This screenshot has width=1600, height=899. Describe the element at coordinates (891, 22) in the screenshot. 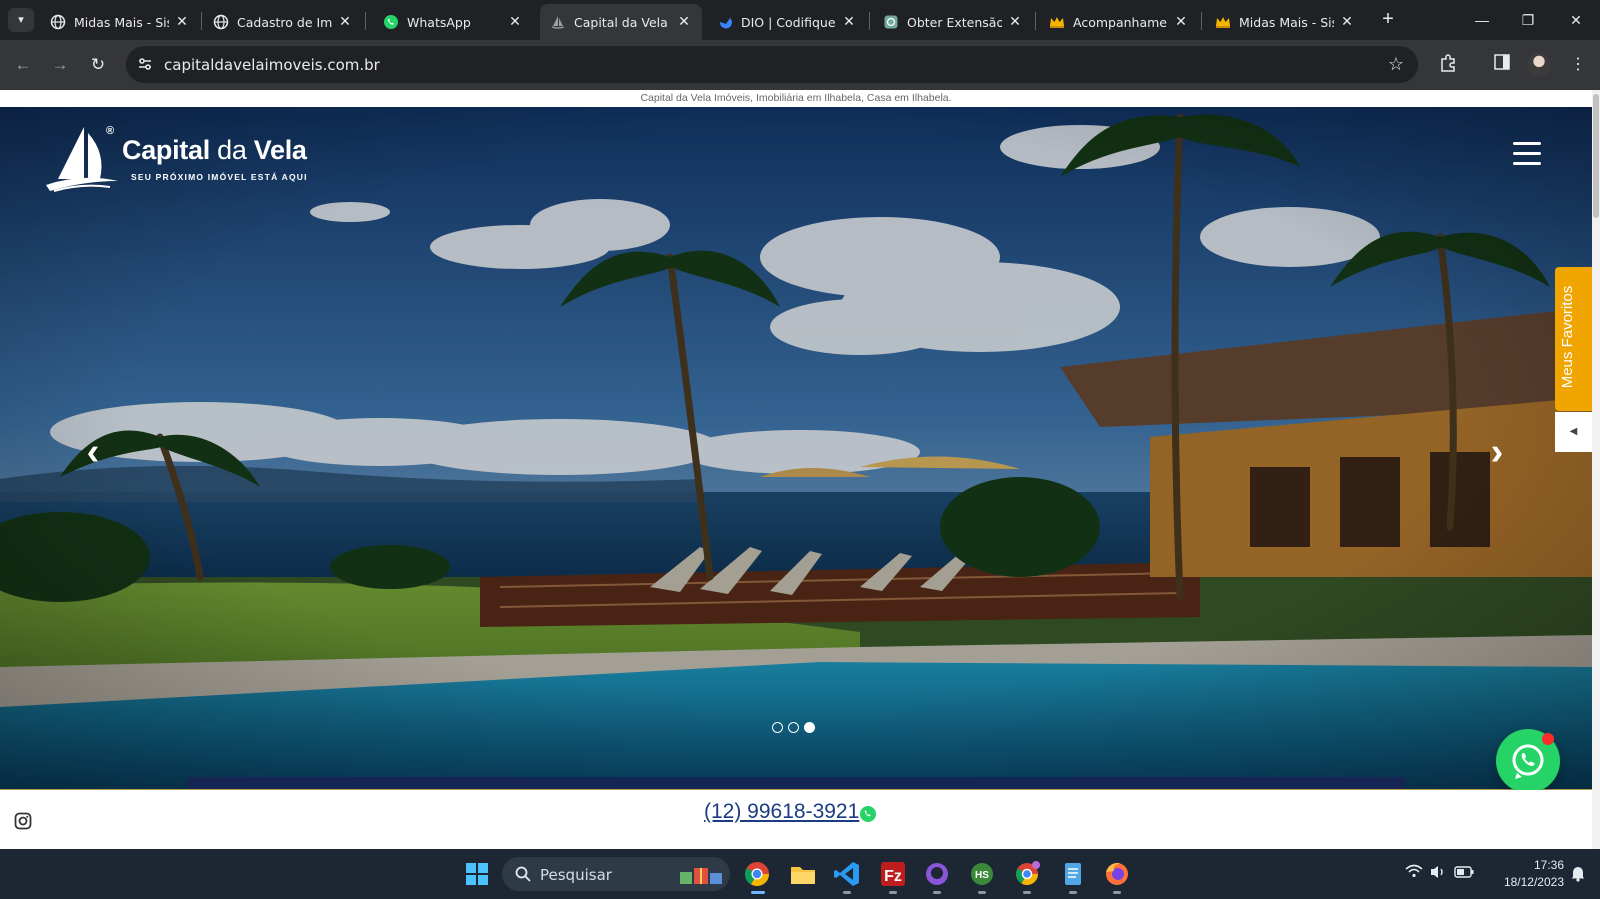

I see `extension-icon` at that location.